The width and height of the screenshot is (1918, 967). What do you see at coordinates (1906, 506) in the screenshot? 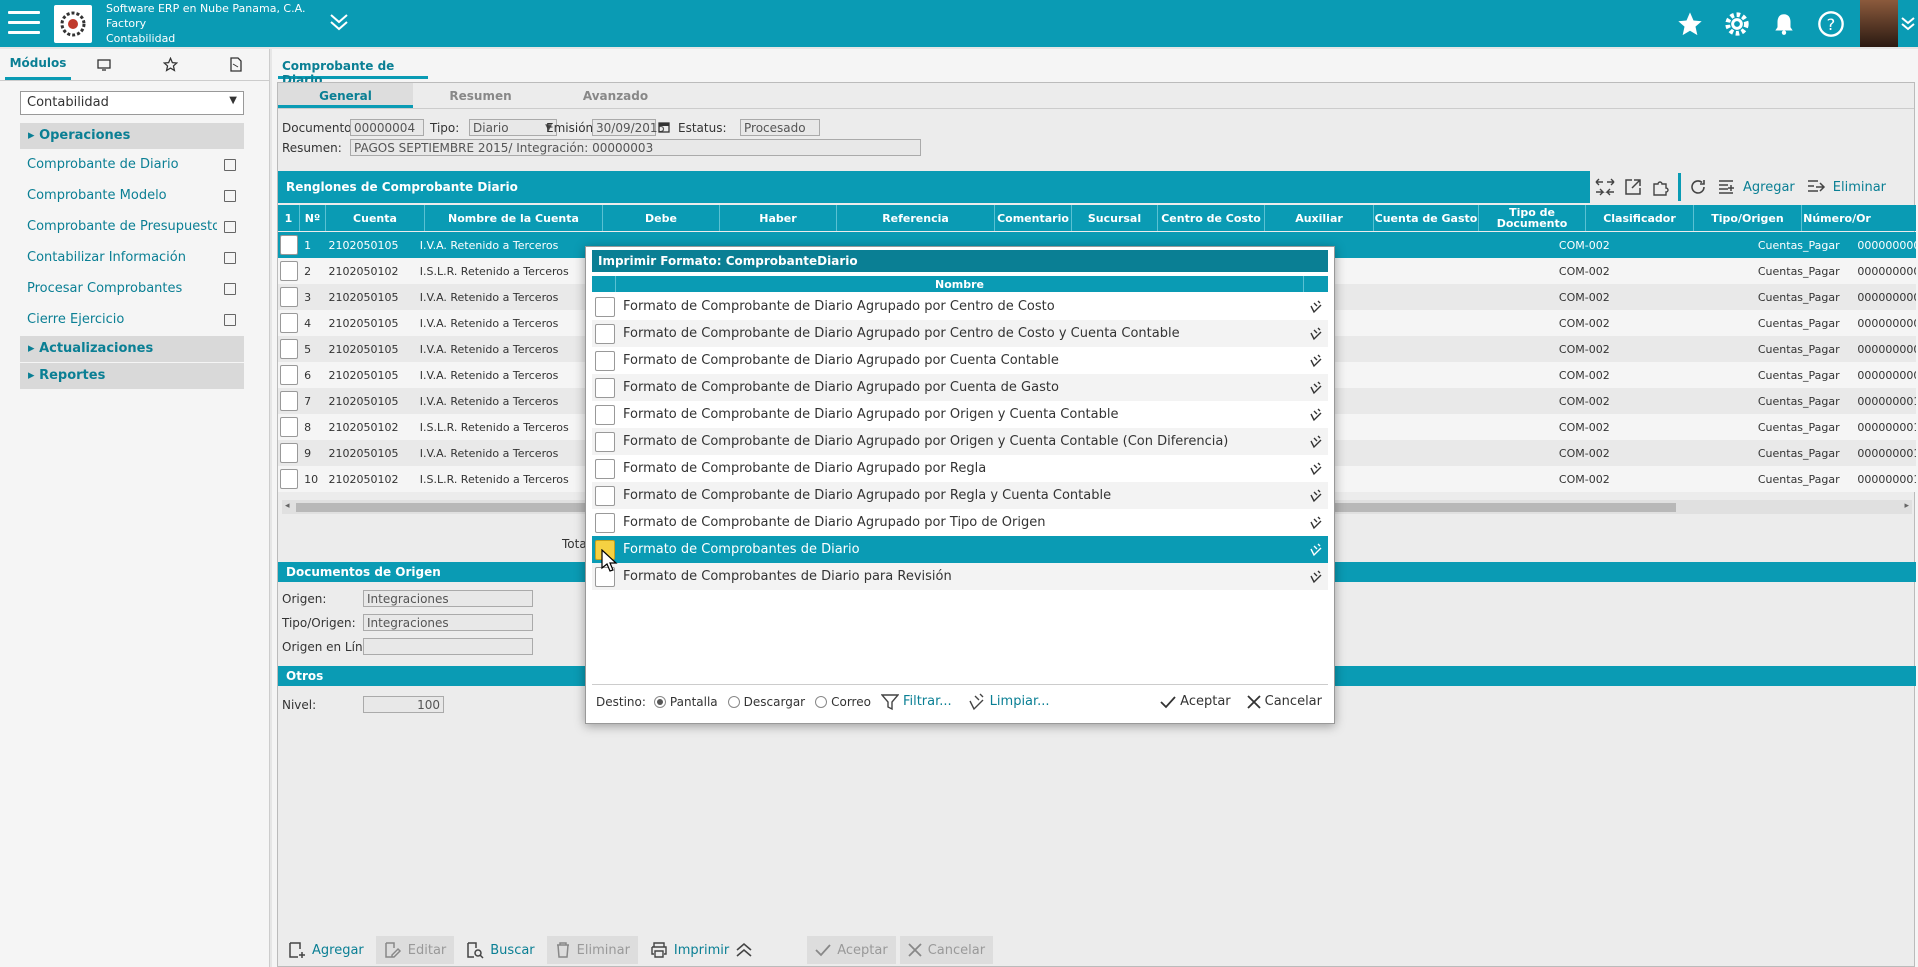
I see `scroll-right-icon: ▸` at bounding box center [1906, 506].